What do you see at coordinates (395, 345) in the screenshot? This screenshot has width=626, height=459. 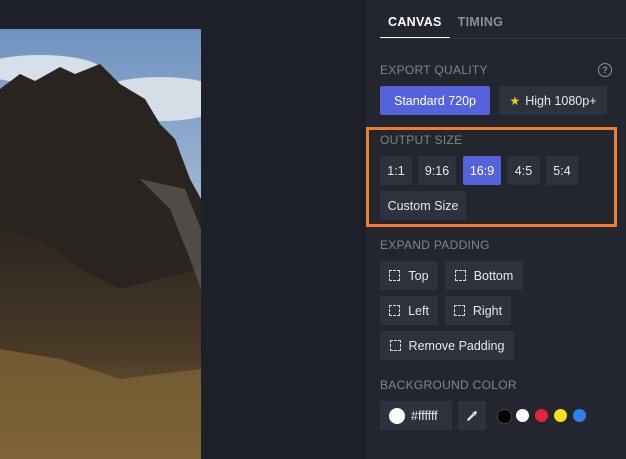 I see `remove-padding-icon` at bounding box center [395, 345].